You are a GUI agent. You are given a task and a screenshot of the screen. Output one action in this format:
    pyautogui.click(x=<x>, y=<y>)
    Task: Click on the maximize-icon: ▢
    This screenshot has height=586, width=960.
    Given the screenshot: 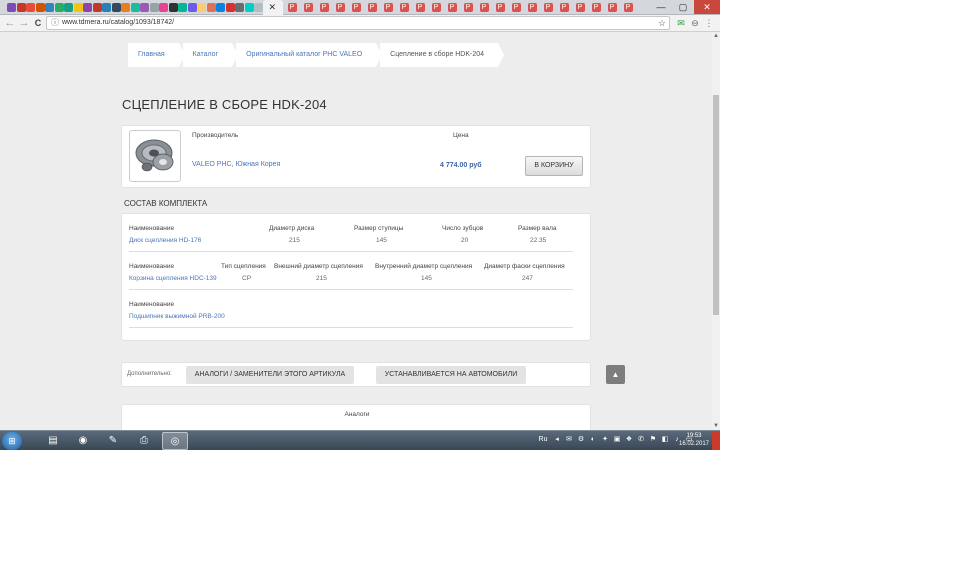 What is the action you would take?
    pyautogui.click(x=683, y=7)
    